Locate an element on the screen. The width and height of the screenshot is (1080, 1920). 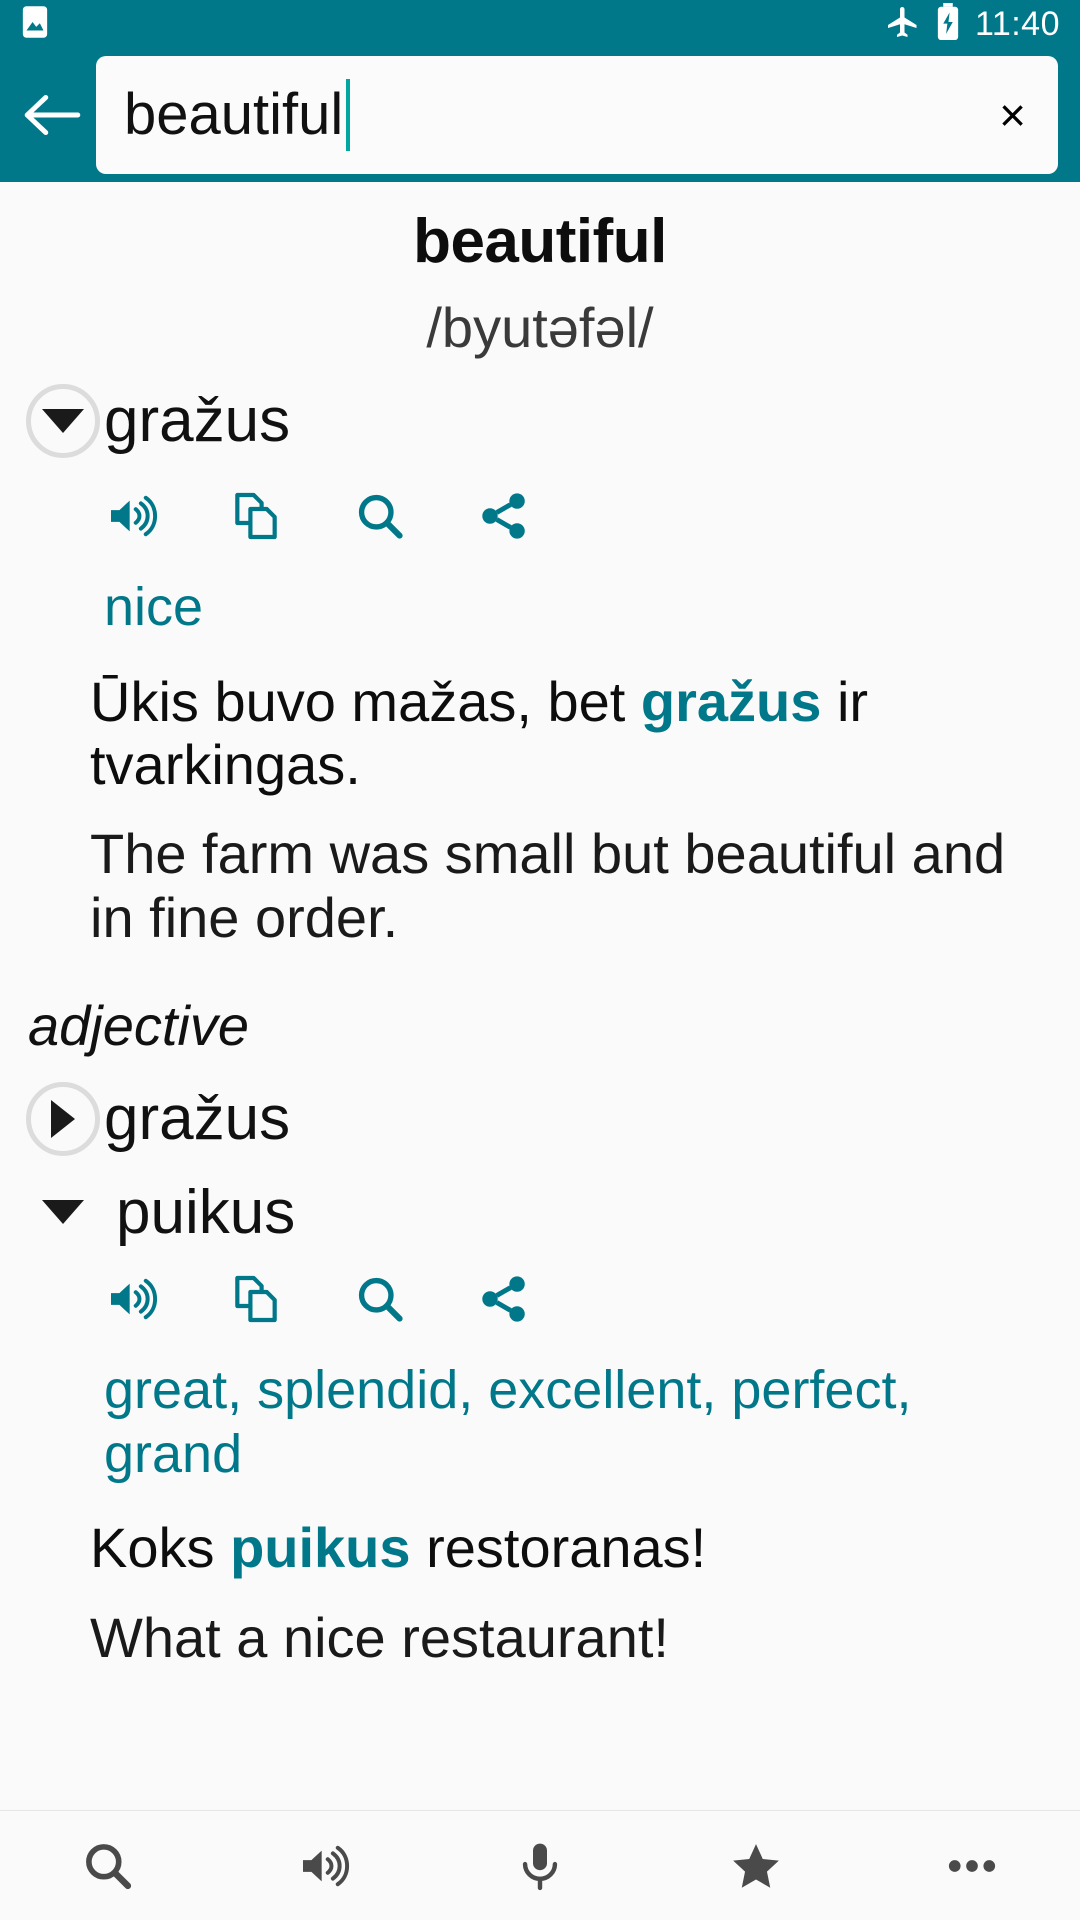
sense-header-grazus-2: gražus is located at coordinates (540, 1119).